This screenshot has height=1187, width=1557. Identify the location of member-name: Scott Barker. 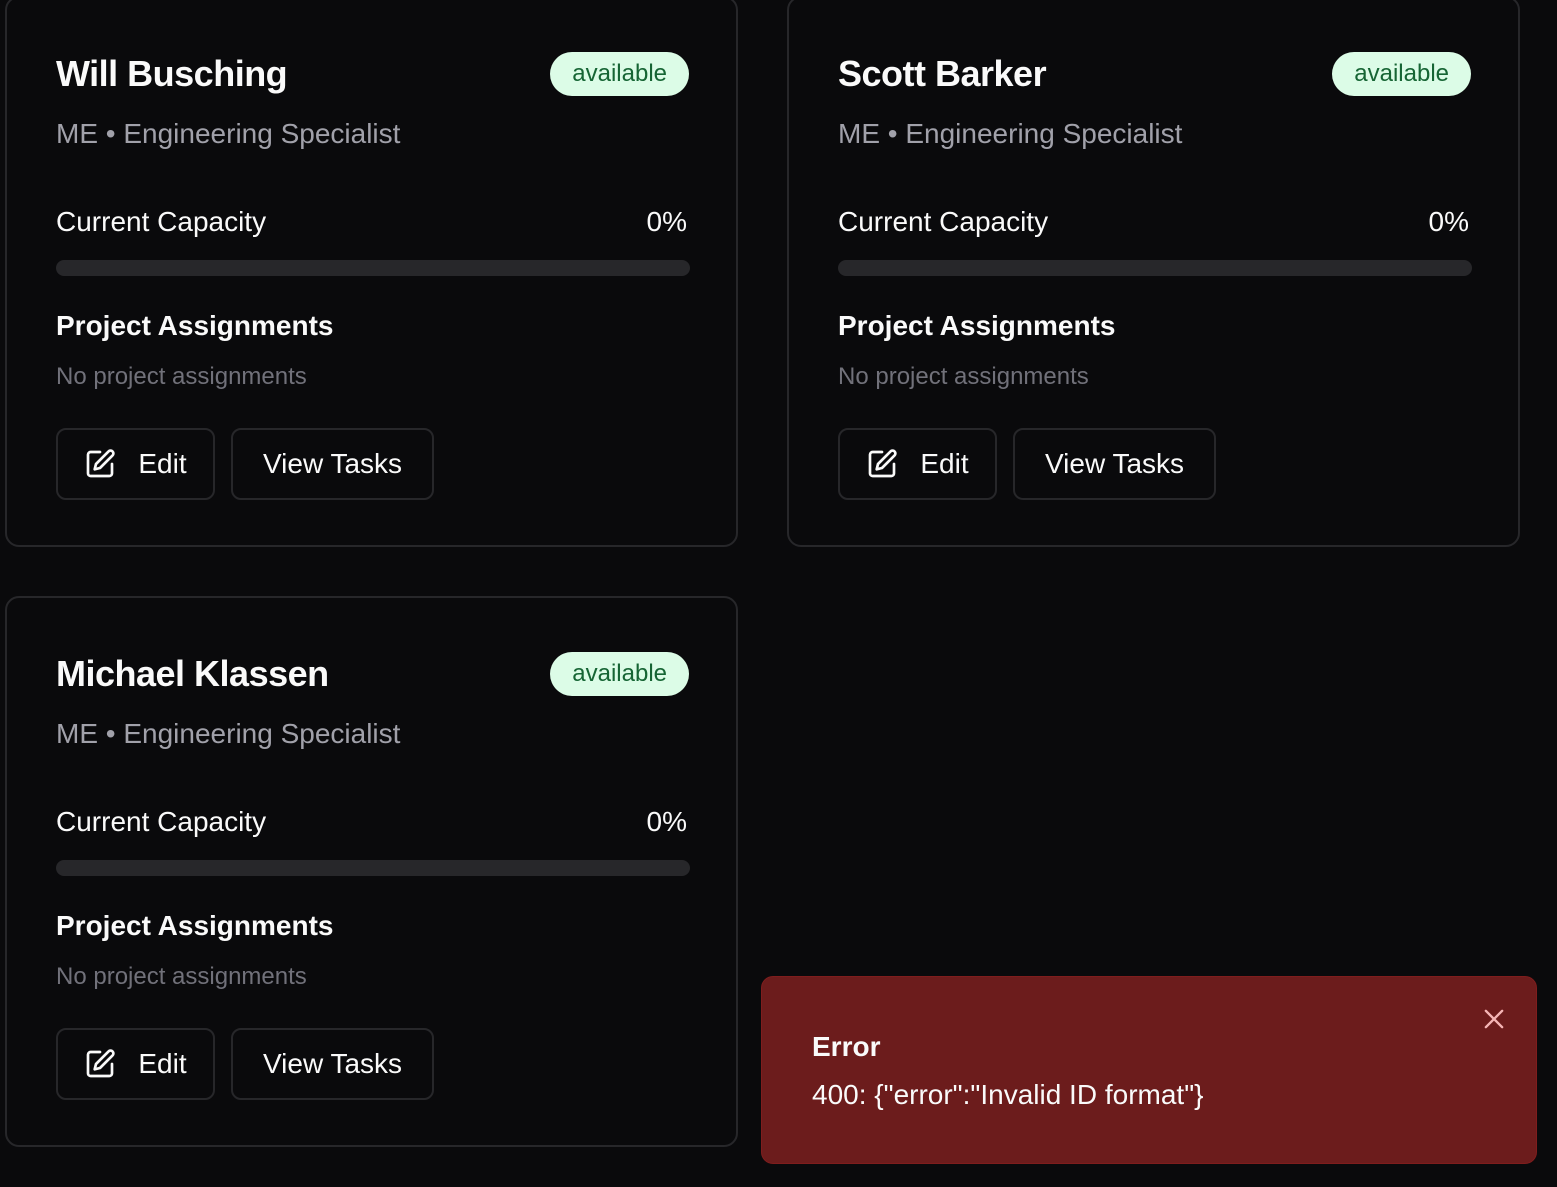
(942, 73).